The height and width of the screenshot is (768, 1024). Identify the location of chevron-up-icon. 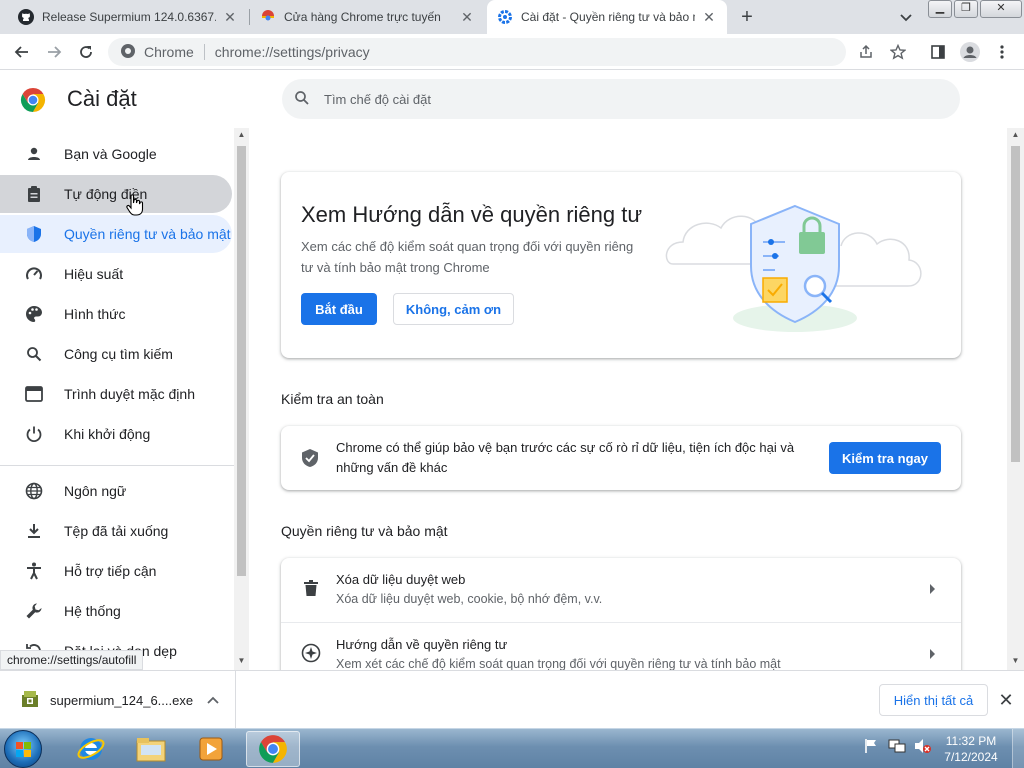
(213, 700).